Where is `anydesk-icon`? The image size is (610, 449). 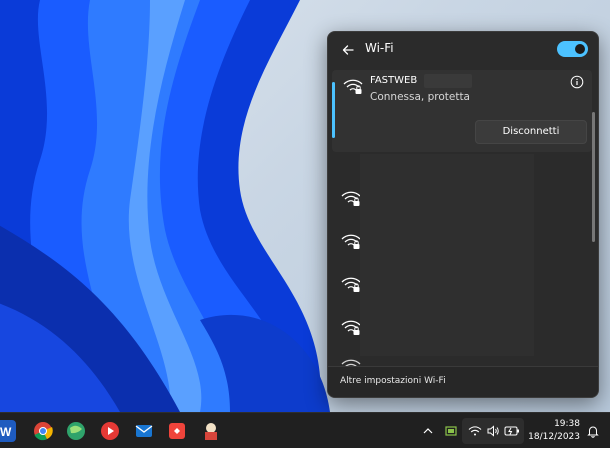
anydesk-icon is located at coordinates (177, 431).